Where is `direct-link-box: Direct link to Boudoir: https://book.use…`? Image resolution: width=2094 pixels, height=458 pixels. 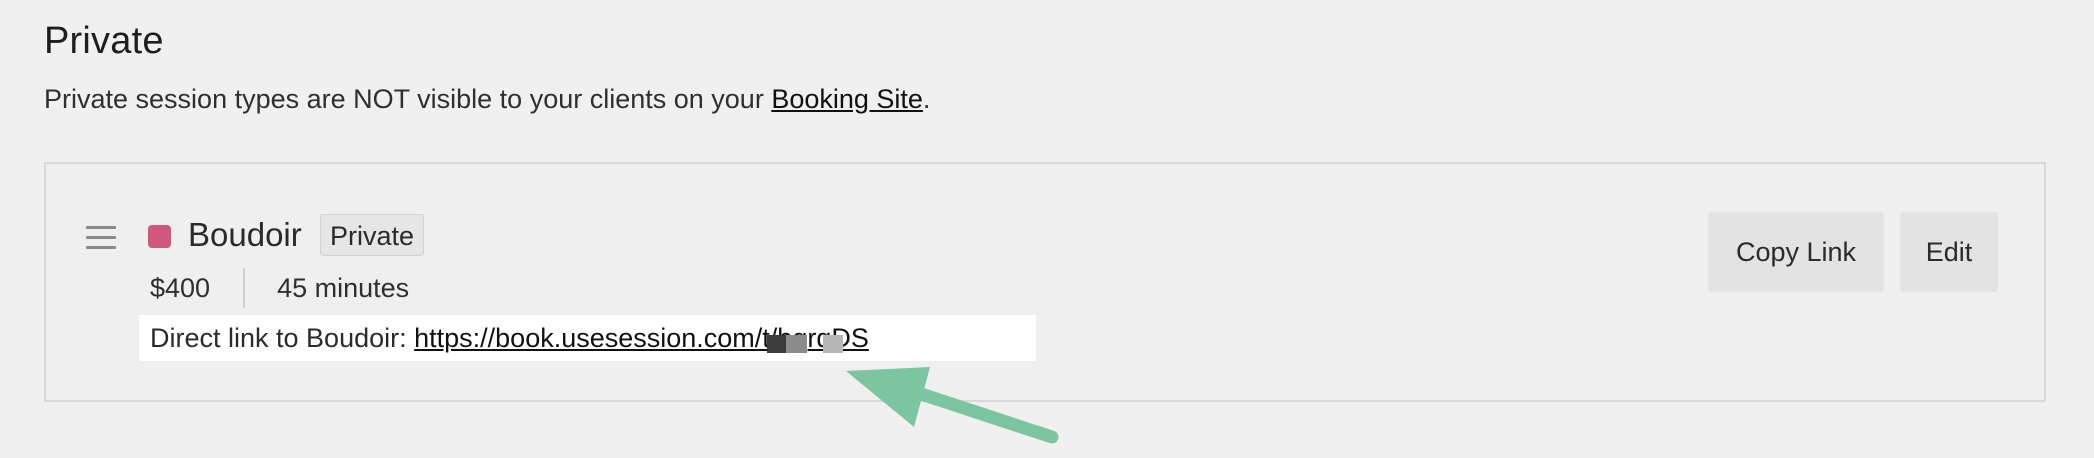
direct-link-box: Direct link to Boudoir: https://book.use… is located at coordinates (587, 338).